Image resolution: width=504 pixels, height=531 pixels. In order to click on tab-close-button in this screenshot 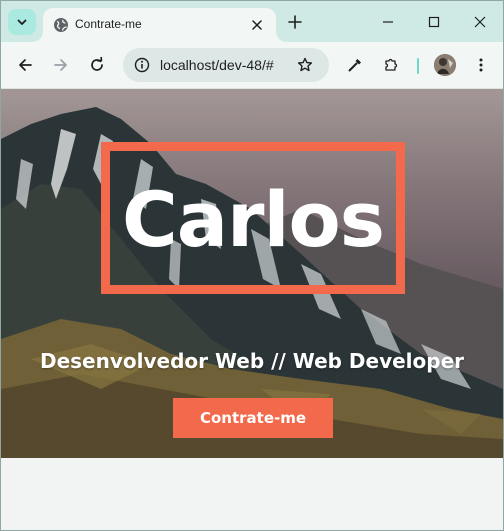, I will do `click(257, 25)`.